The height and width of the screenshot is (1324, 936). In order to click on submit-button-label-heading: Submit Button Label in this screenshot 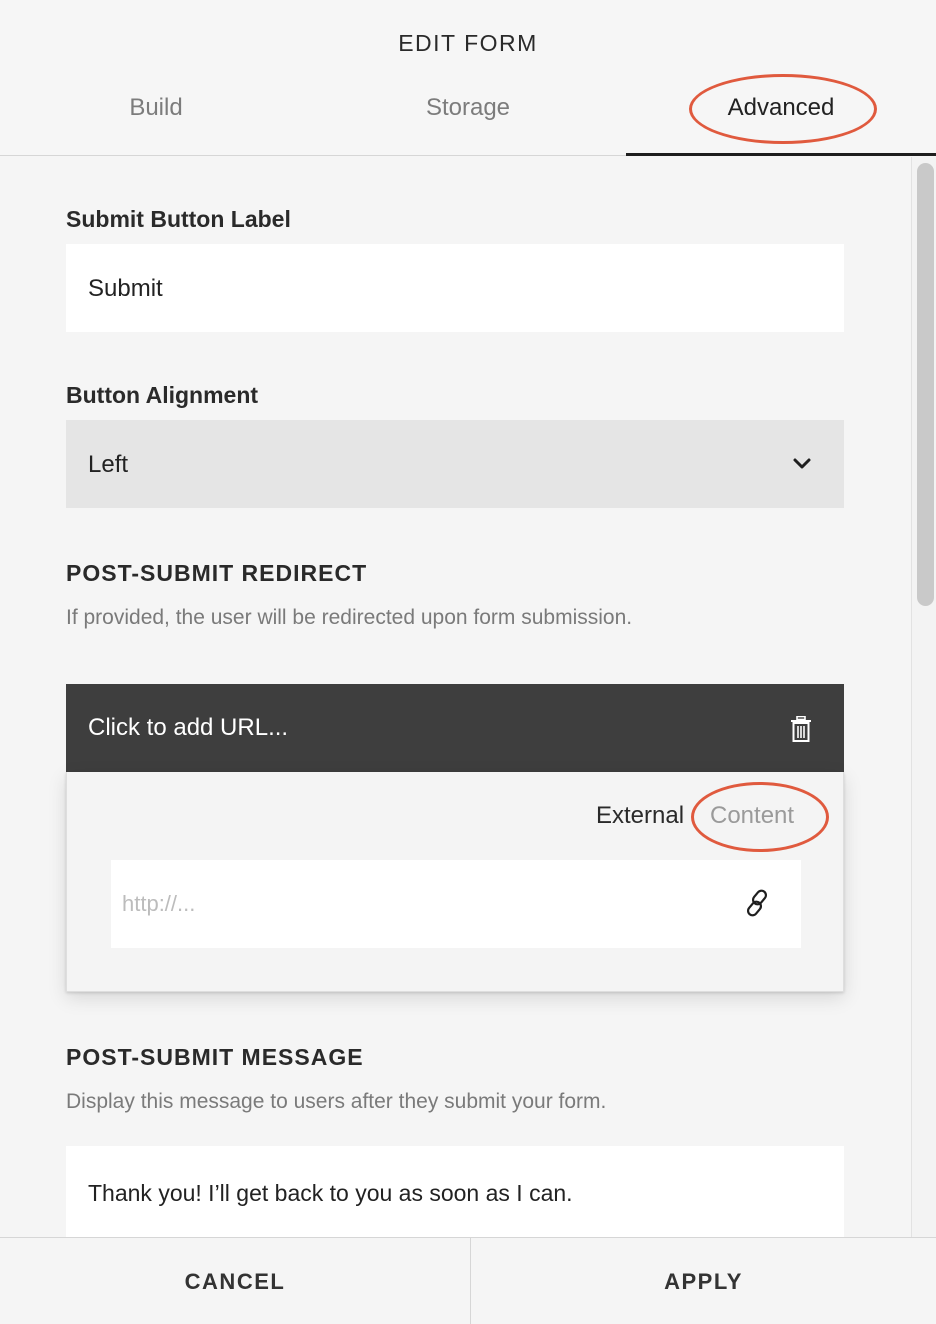, I will do `click(178, 219)`.